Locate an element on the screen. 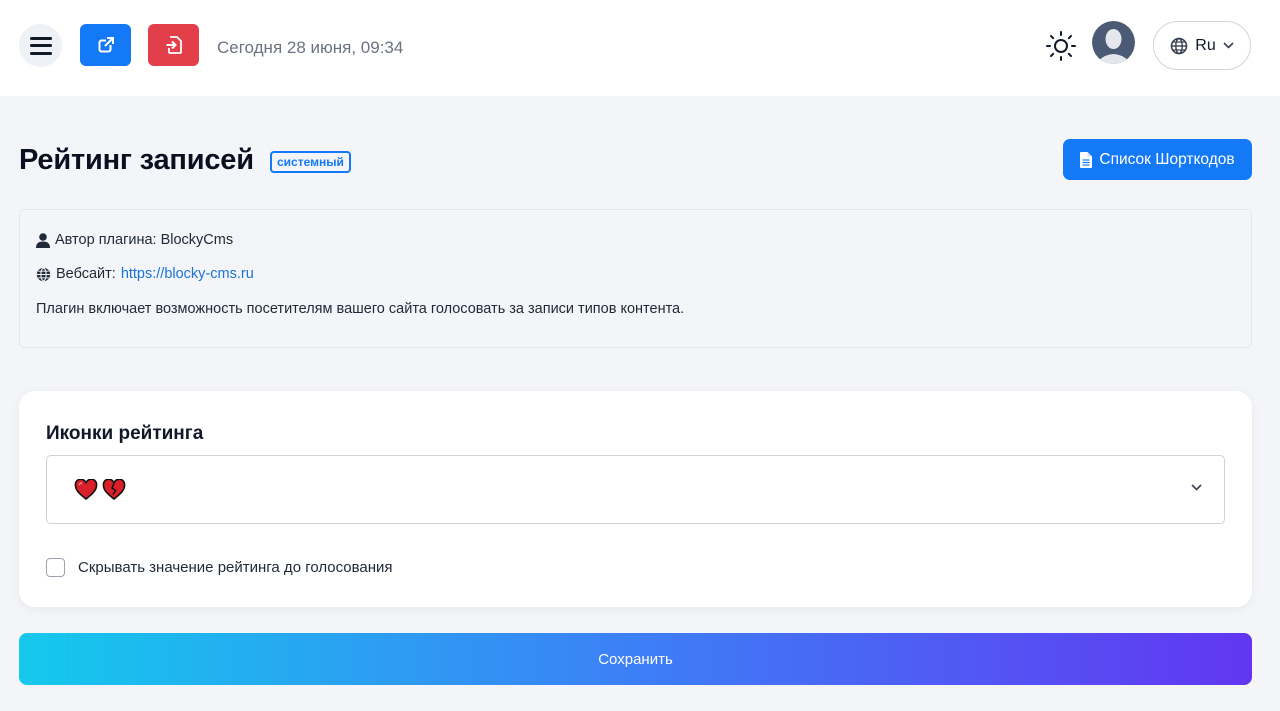 The image size is (1280, 711). external-link-icon is located at coordinates (106, 45).